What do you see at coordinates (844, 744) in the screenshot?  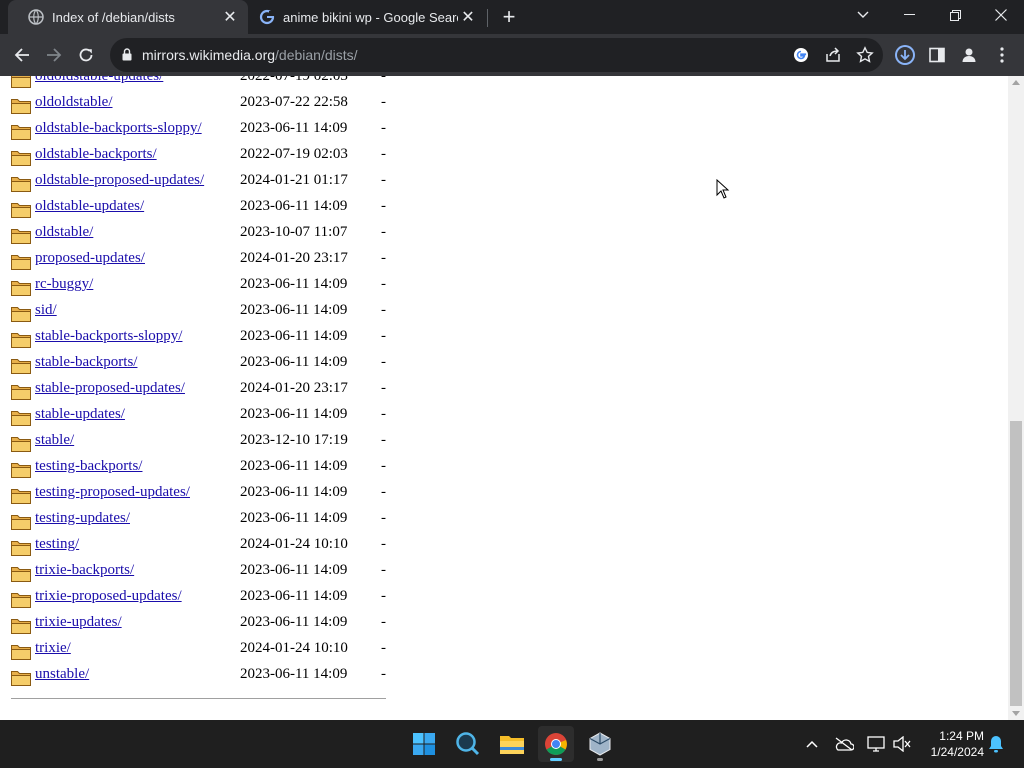 I see `onedrive-icon` at bounding box center [844, 744].